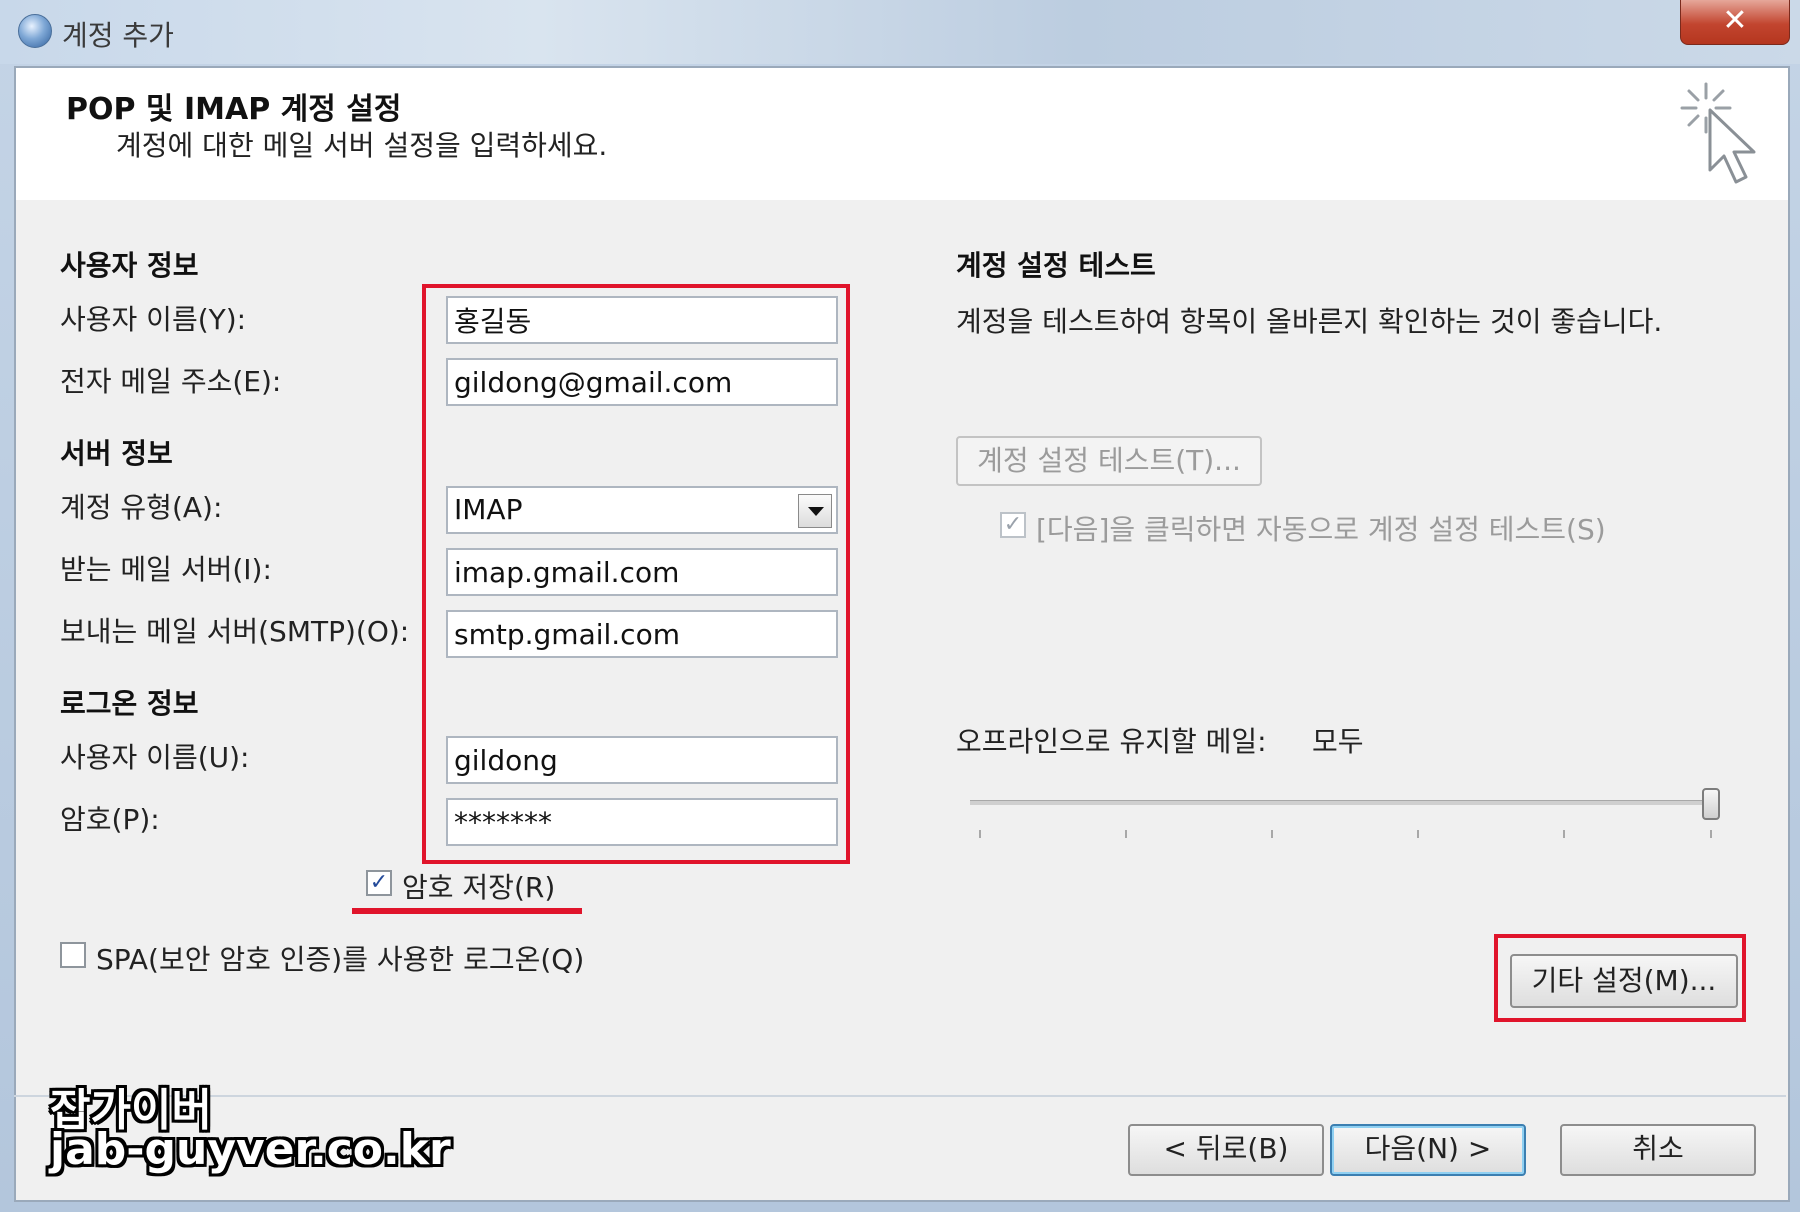 The height and width of the screenshot is (1212, 1800). What do you see at coordinates (129, 703) in the screenshot?
I see `logon-info-heading: 로그온 정보` at bounding box center [129, 703].